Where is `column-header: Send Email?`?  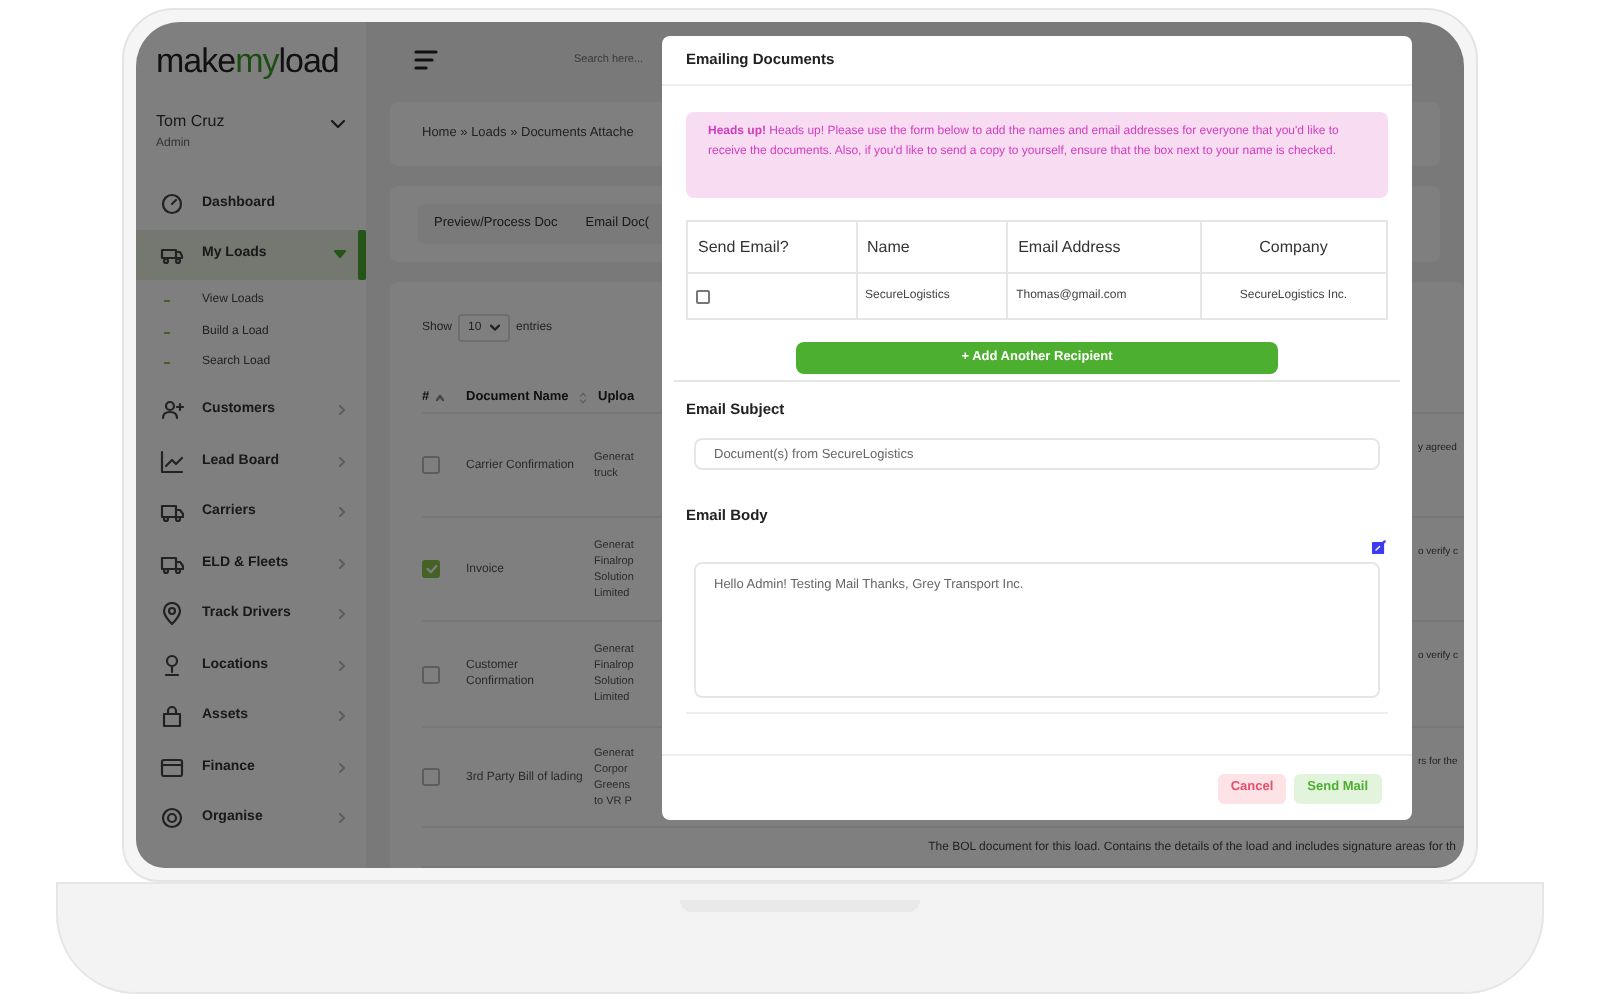 column-header: Send Email? is located at coordinates (743, 247).